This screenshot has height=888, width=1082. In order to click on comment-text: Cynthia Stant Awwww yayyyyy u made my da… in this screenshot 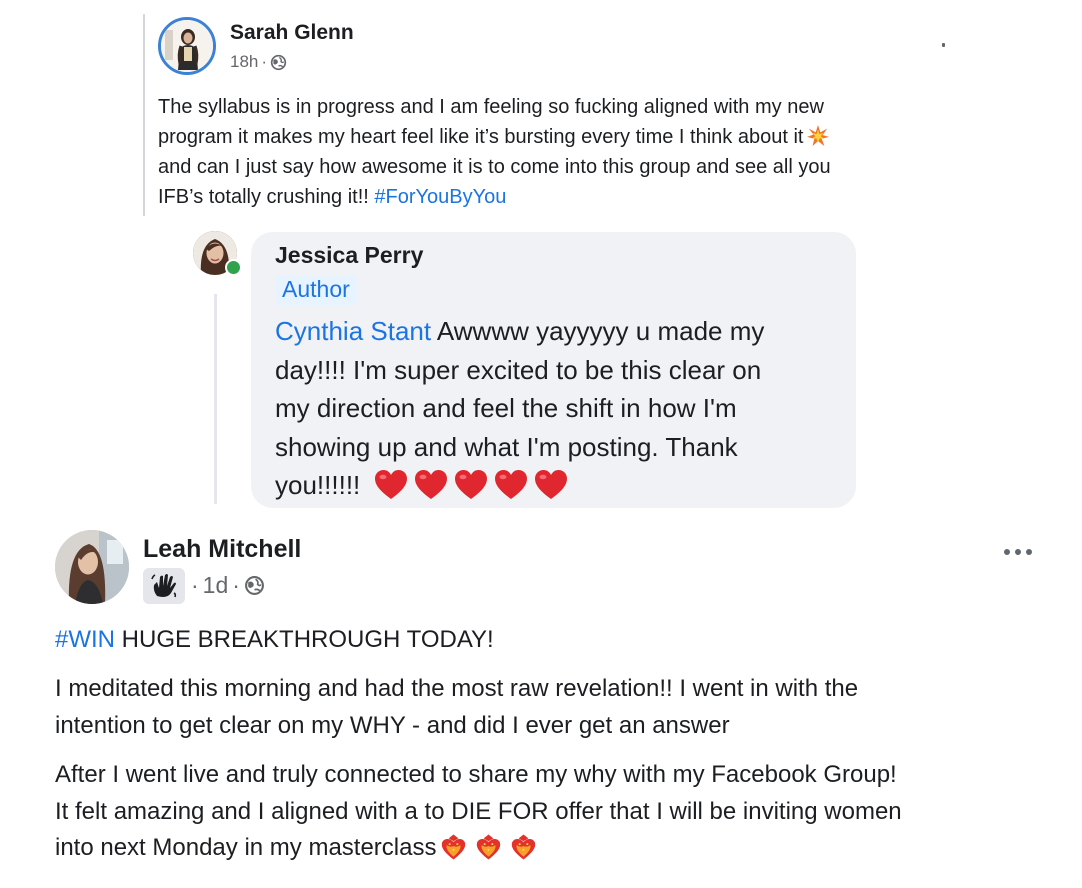, I will do `click(560, 408)`.